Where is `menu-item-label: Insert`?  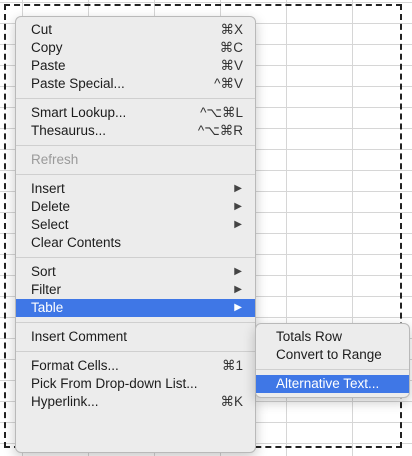
menu-item-label: Insert is located at coordinates (48, 188).